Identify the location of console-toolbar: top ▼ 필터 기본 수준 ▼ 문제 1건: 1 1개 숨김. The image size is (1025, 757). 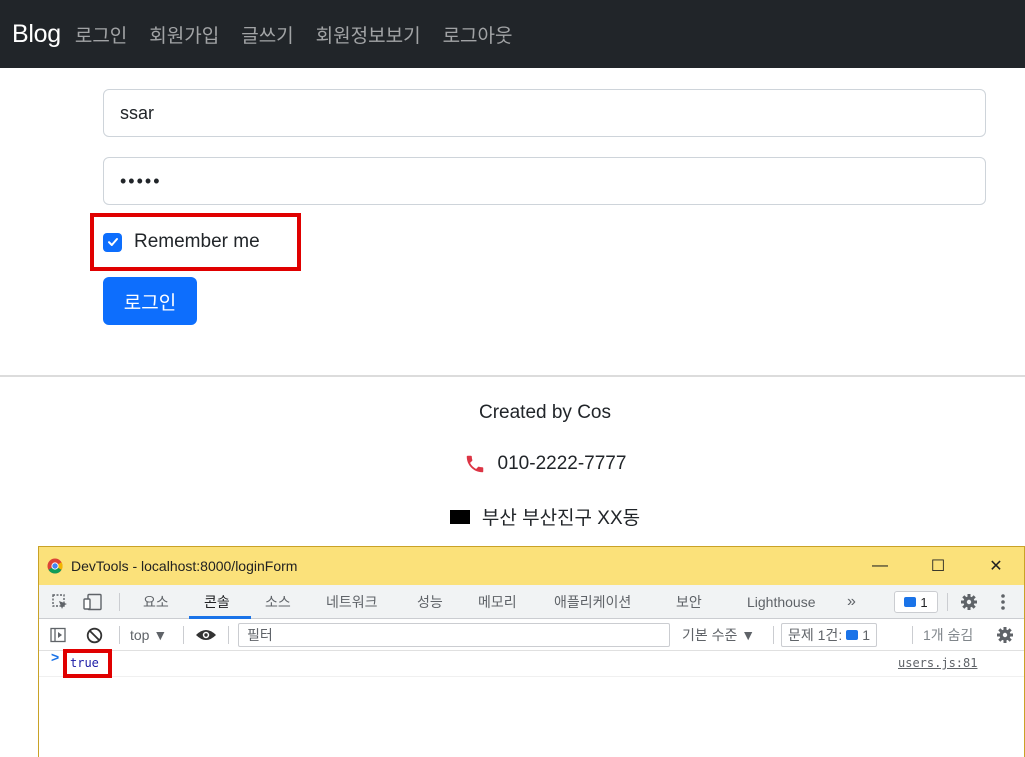
(531, 635).